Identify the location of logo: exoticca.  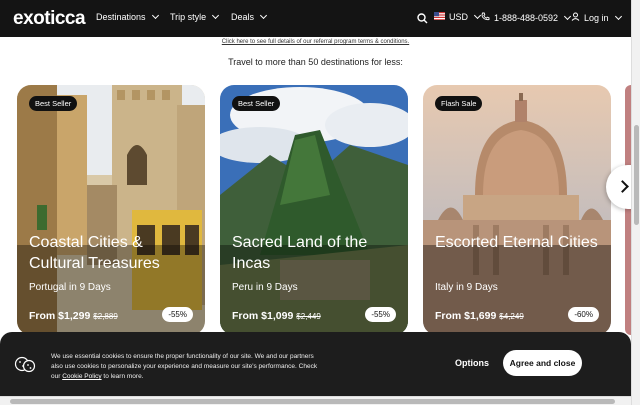
(49, 19).